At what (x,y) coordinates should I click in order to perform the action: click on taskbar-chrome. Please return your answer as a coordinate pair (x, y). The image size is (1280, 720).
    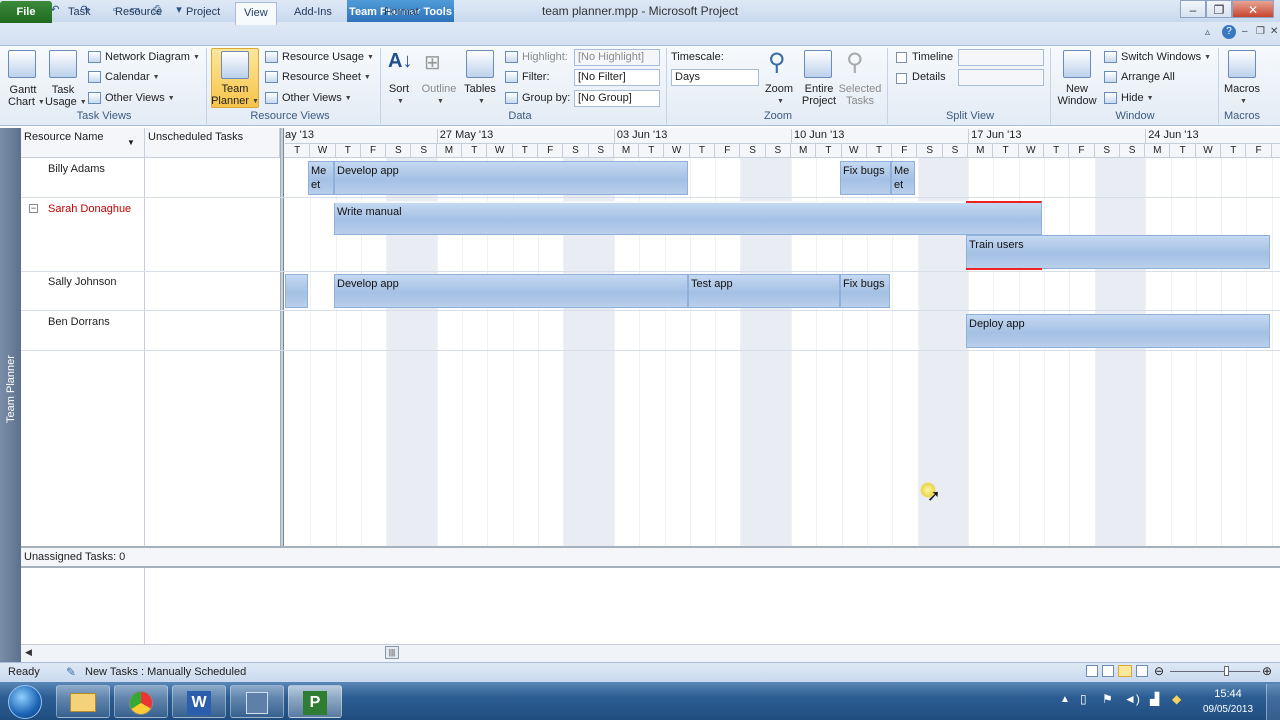
    Looking at the image, I should click on (141, 701).